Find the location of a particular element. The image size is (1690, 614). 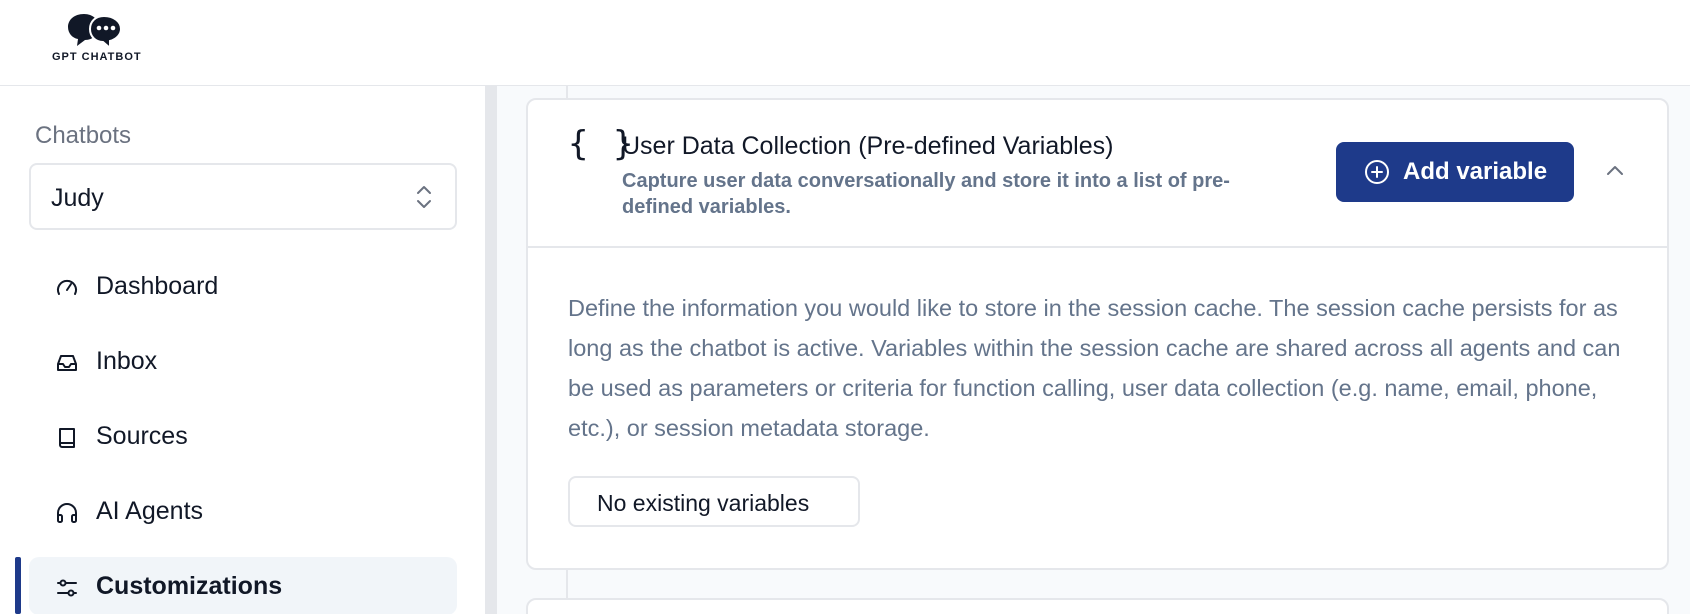

sidebar-item-label: AI Agents is located at coordinates (150, 511).